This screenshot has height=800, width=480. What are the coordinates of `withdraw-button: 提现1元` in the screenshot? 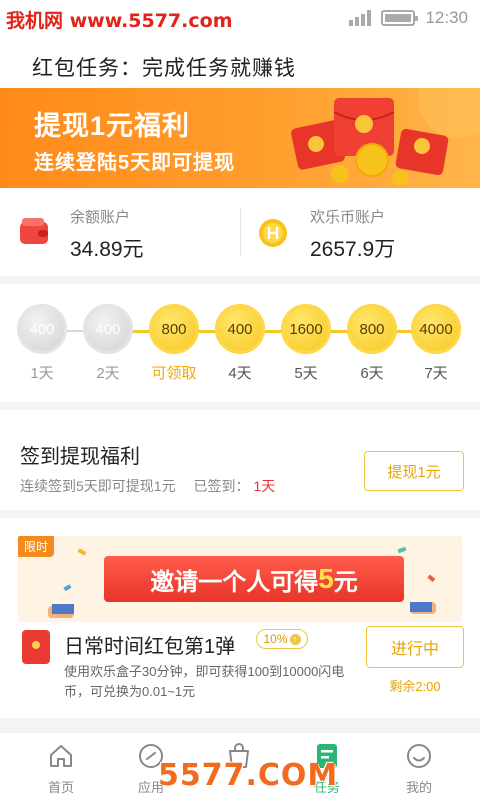 It's located at (414, 471).